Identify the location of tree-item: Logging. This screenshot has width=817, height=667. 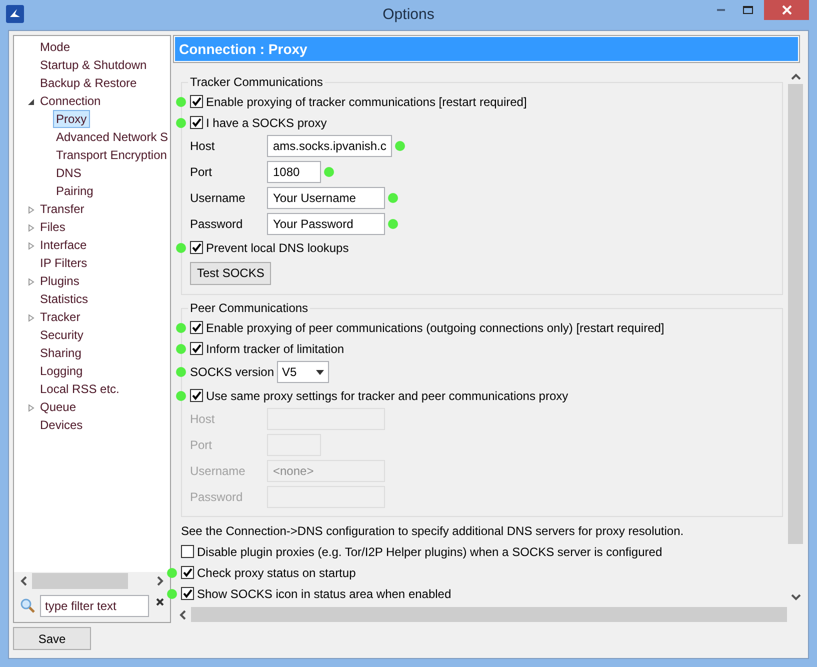
(61, 371).